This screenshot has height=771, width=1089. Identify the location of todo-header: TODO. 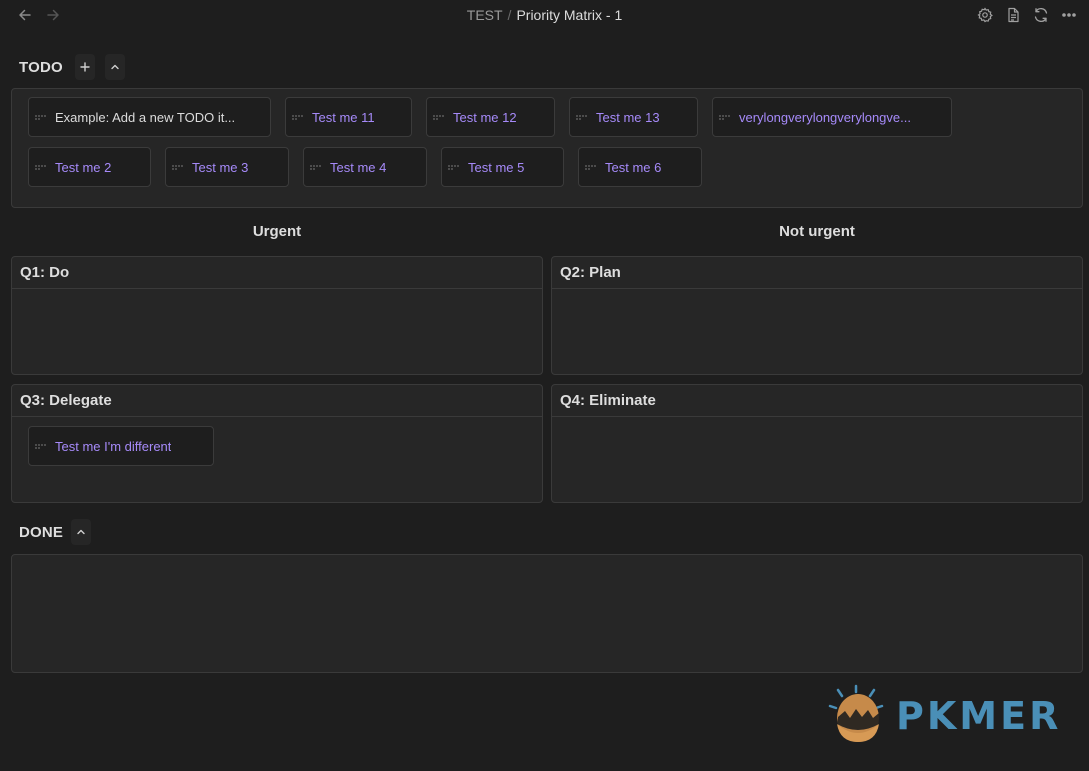
(72, 67).